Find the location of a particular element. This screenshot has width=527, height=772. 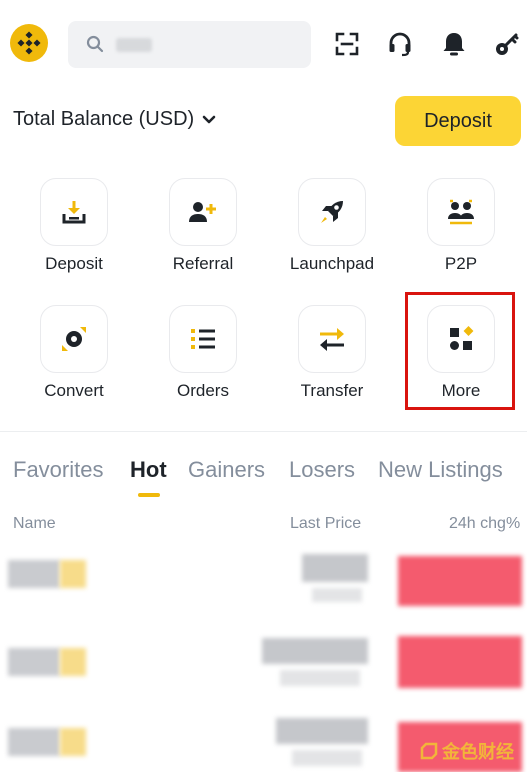

shortcut-label: Referral is located at coordinates (203, 263).